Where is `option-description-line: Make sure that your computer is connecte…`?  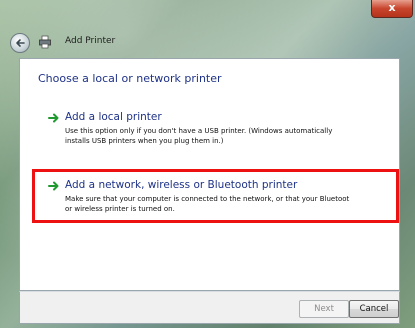 option-description-line: Make sure that your computer is connecte… is located at coordinates (207, 199).